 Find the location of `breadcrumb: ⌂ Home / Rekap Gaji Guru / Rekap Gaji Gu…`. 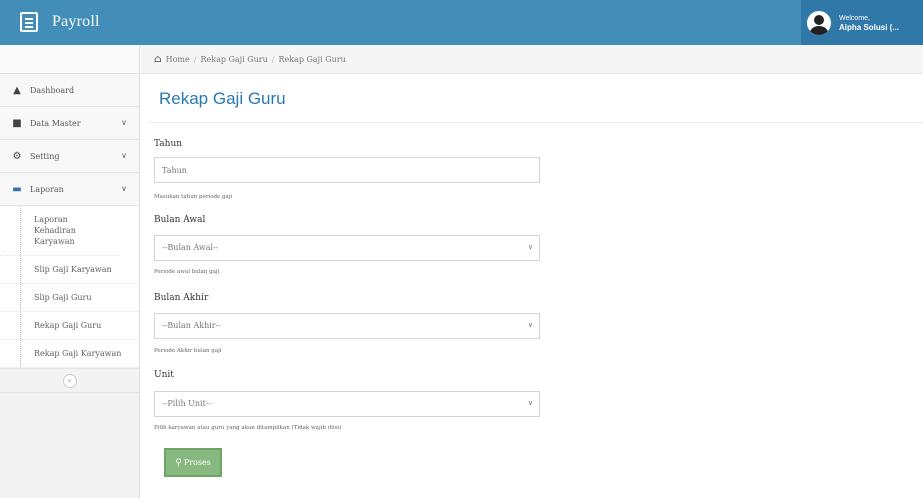

breadcrumb: ⌂ Home / Rekap Gaji Guru / Rekap Gaji Gu… is located at coordinates (532, 59).